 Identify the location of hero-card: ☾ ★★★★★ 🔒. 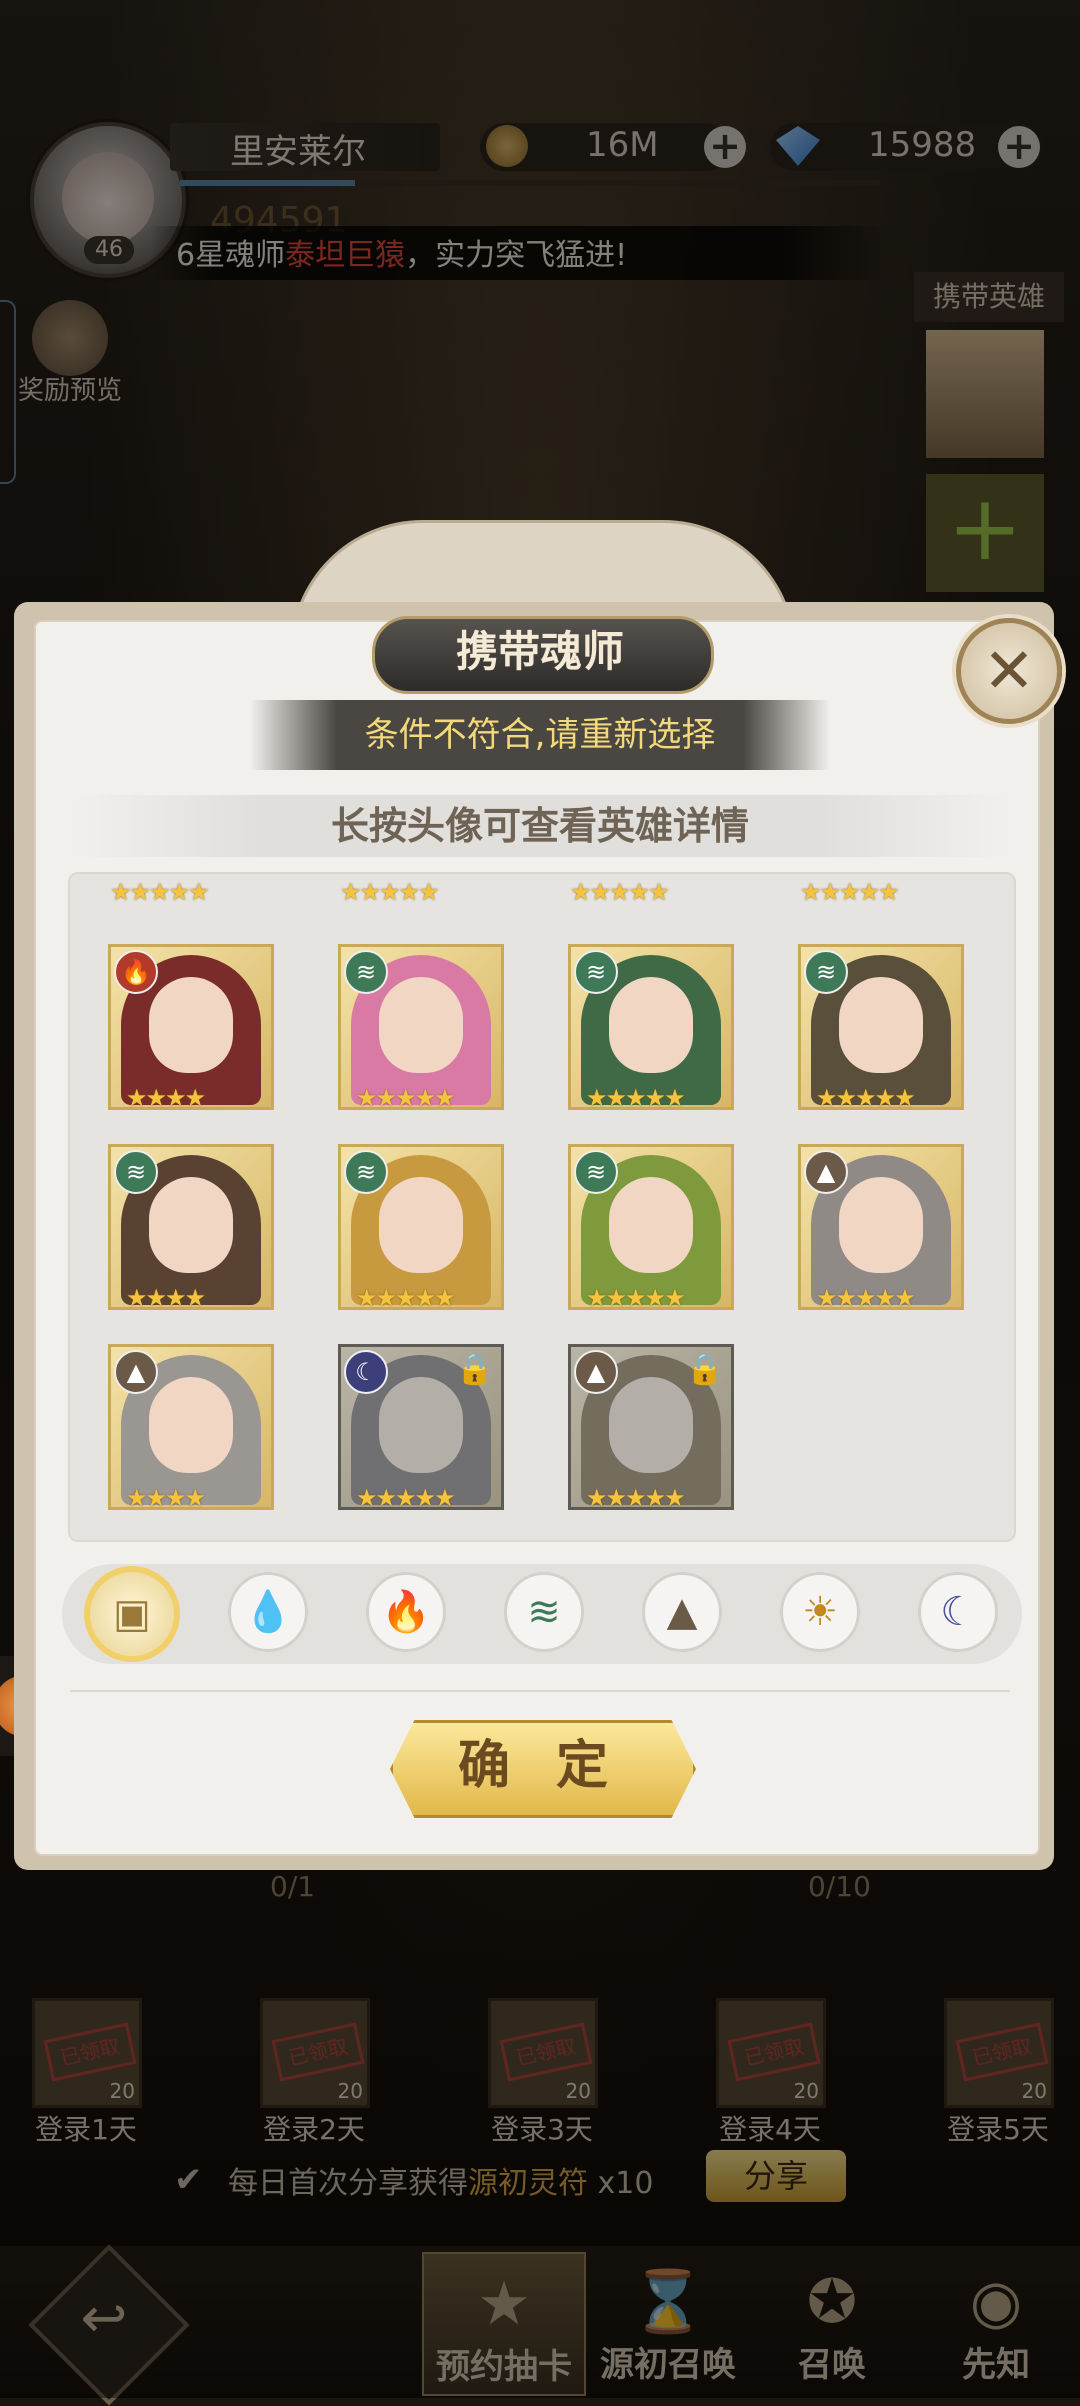
(421, 1428).